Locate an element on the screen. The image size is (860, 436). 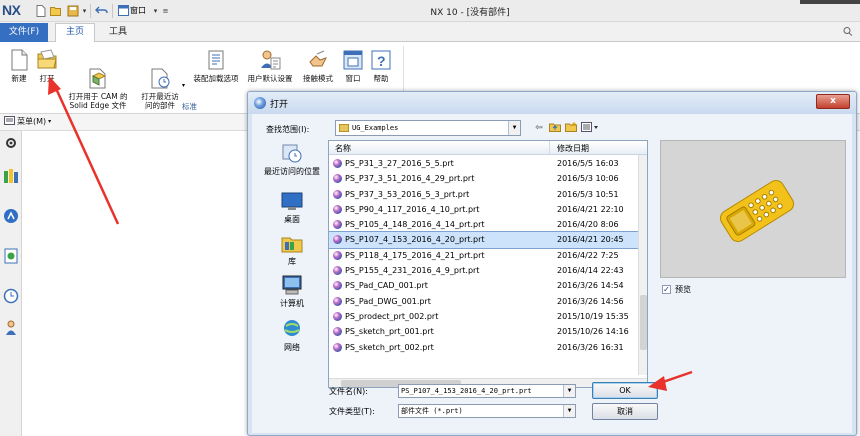
open-button: 打开 is located at coordinates (47, 65).